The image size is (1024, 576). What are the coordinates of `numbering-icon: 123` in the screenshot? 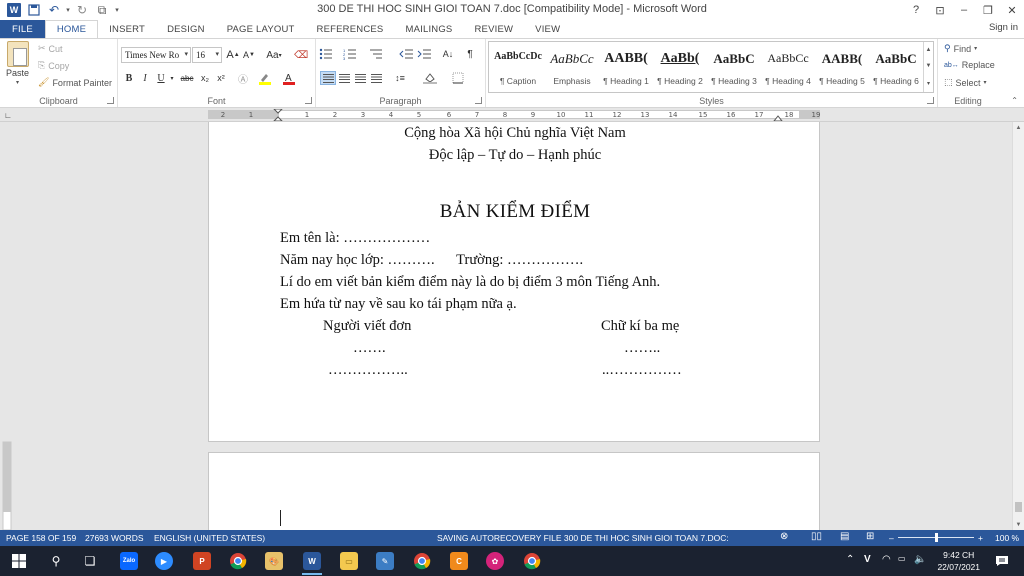 It's located at (350, 54).